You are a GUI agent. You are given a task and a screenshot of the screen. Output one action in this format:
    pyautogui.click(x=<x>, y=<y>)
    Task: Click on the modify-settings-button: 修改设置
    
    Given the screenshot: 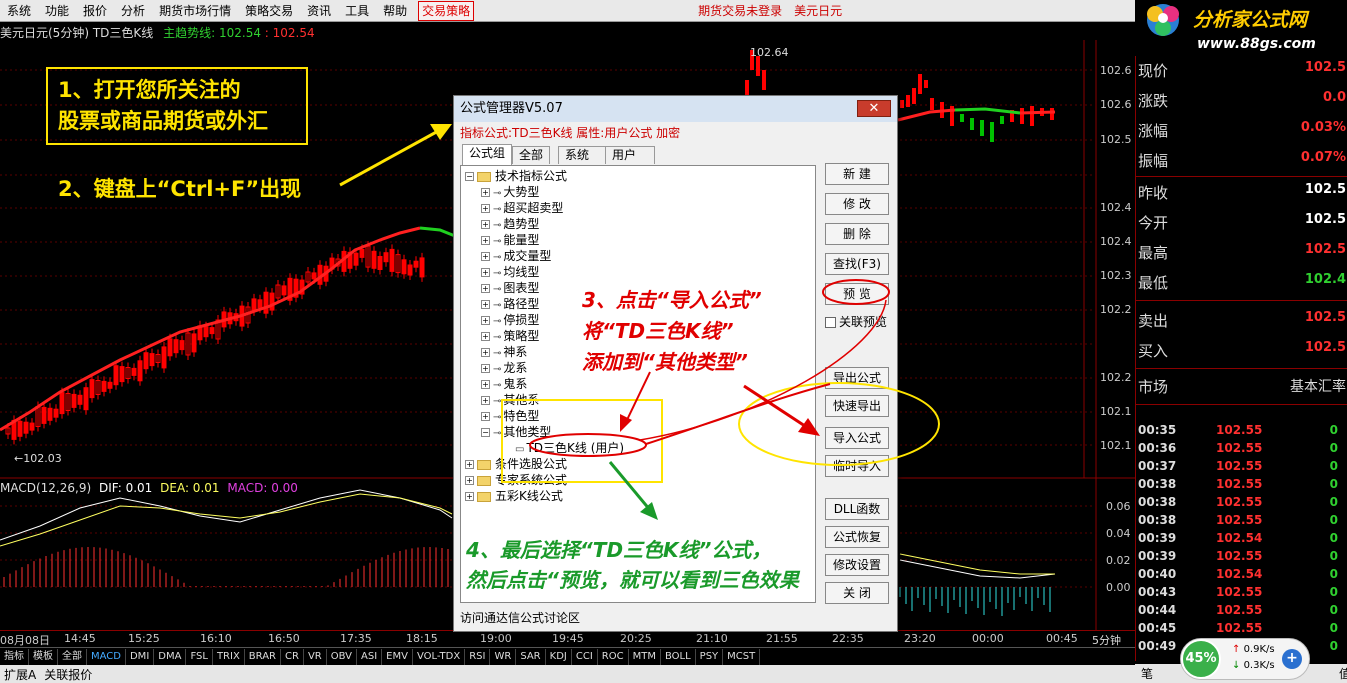 What is the action you would take?
    pyautogui.click(x=857, y=565)
    